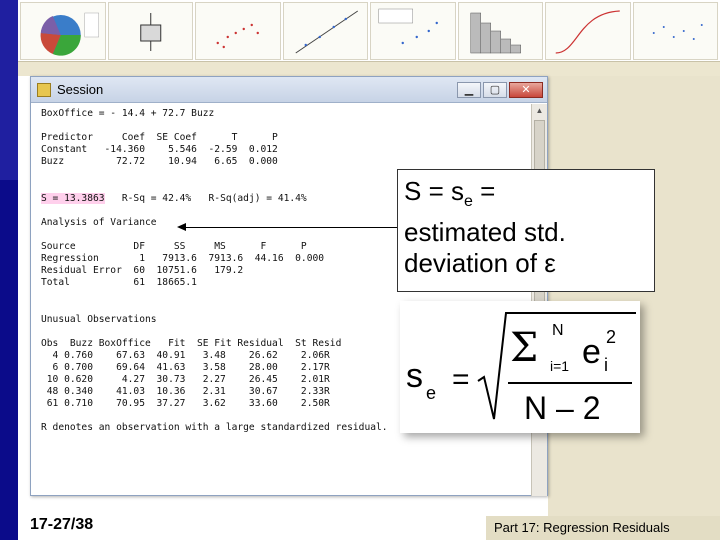 The image size is (720, 540). Describe the element at coordinates (369, 69) in the screenshot. I see `header-band` at that location.